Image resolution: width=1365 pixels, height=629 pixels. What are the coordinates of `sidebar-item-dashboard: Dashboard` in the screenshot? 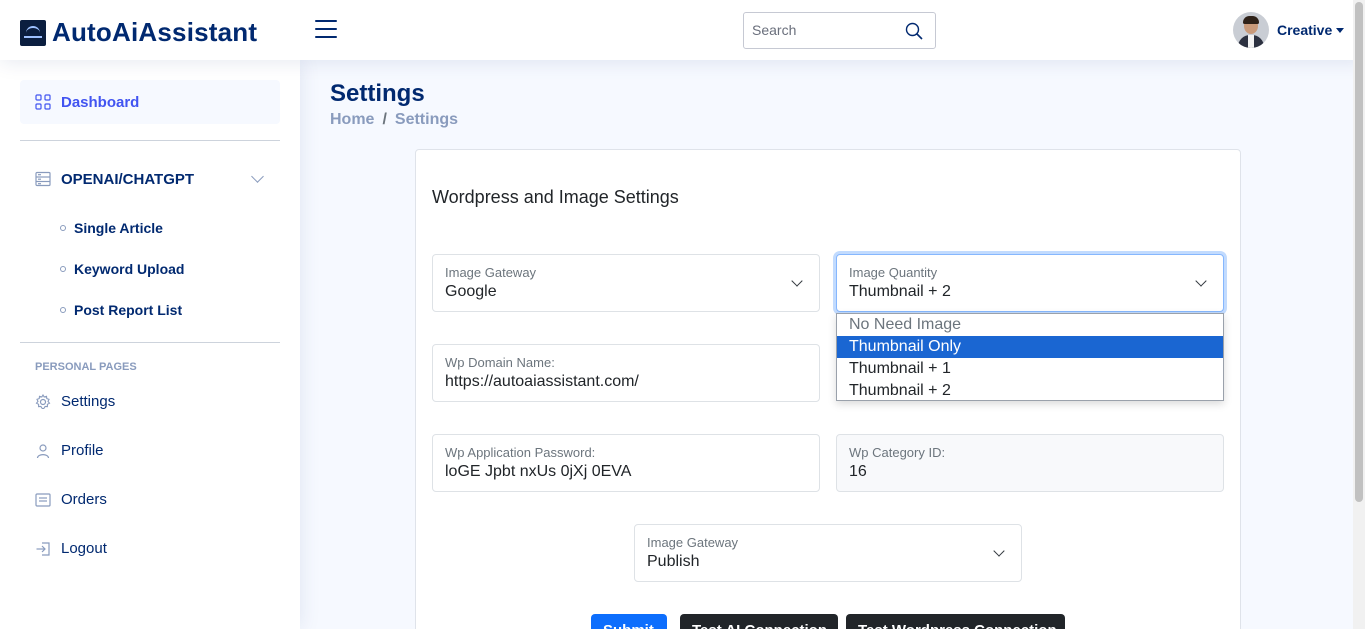 It's located at (150, 102).